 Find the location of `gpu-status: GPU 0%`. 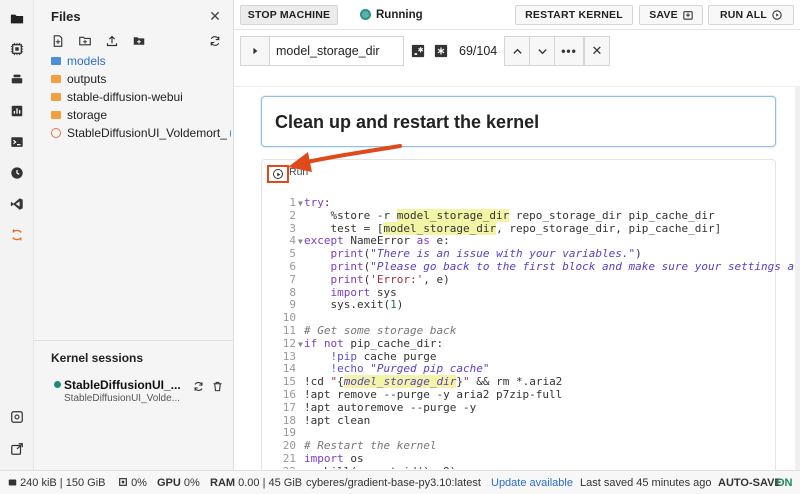

gpu-status: GPU 0% is located at coordinates (178, 483).